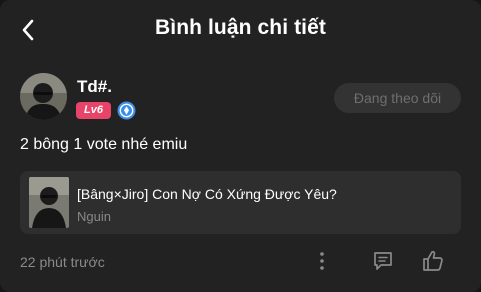  I want to click on post-title: [Bâng×Jiro] Con Nợ Có Xứng Được Yêu?, so click(207, 194).